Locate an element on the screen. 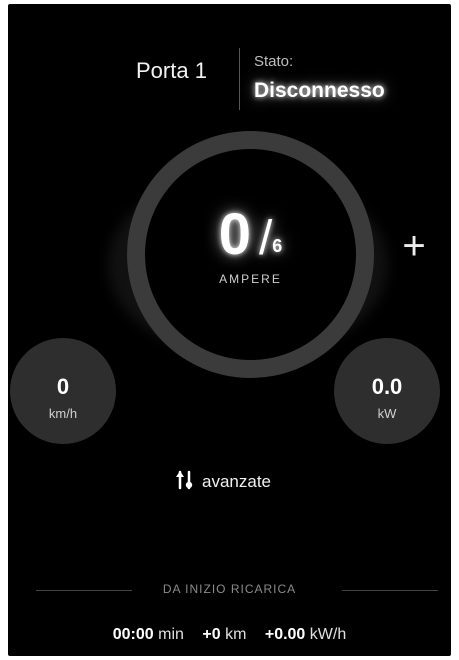 This screenshot has width=459, height=660. time-value: 00:00 is located at coordinates (133, 634).